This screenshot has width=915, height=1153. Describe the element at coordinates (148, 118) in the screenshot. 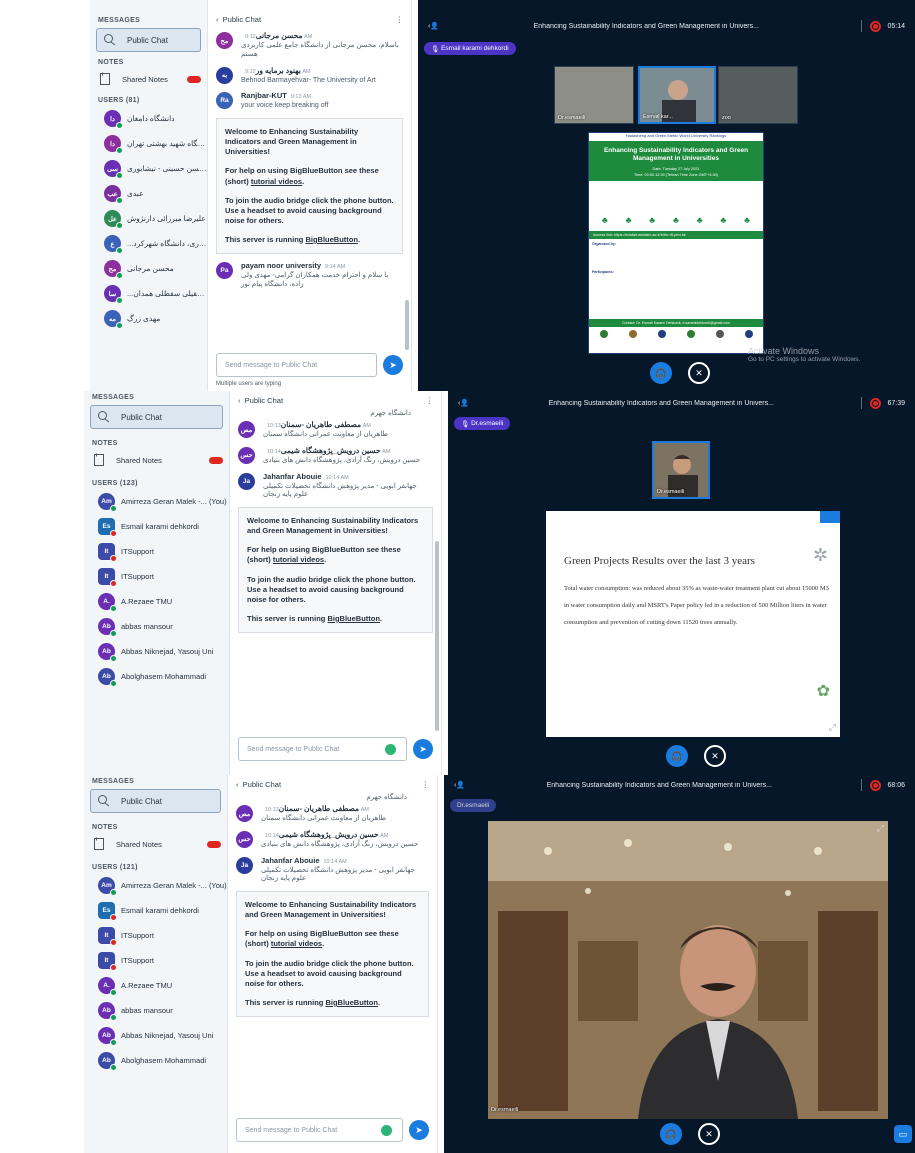

I see `user-list-item: دا دانشگاه دامغان` at that location.